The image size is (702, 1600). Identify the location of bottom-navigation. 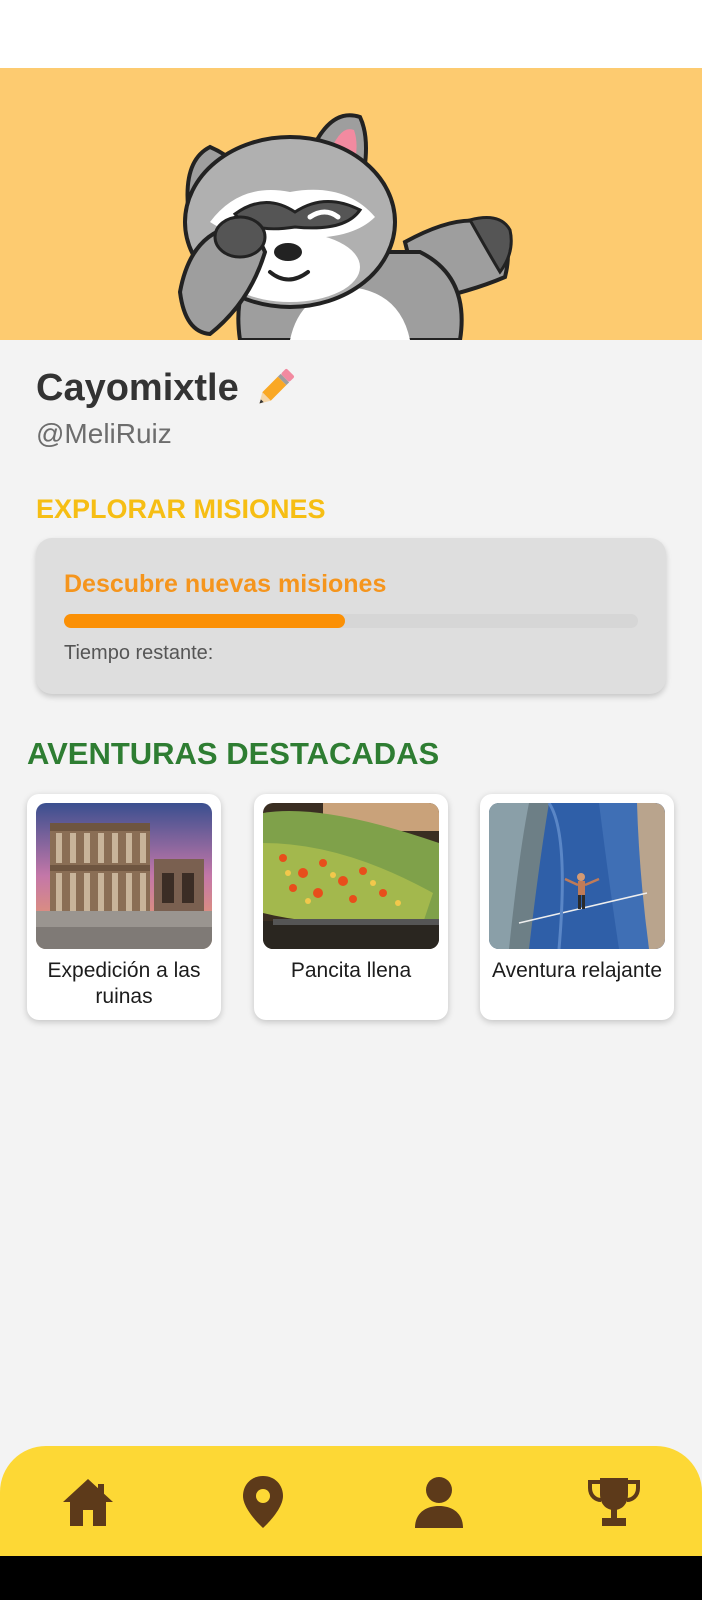
(351, 1501).